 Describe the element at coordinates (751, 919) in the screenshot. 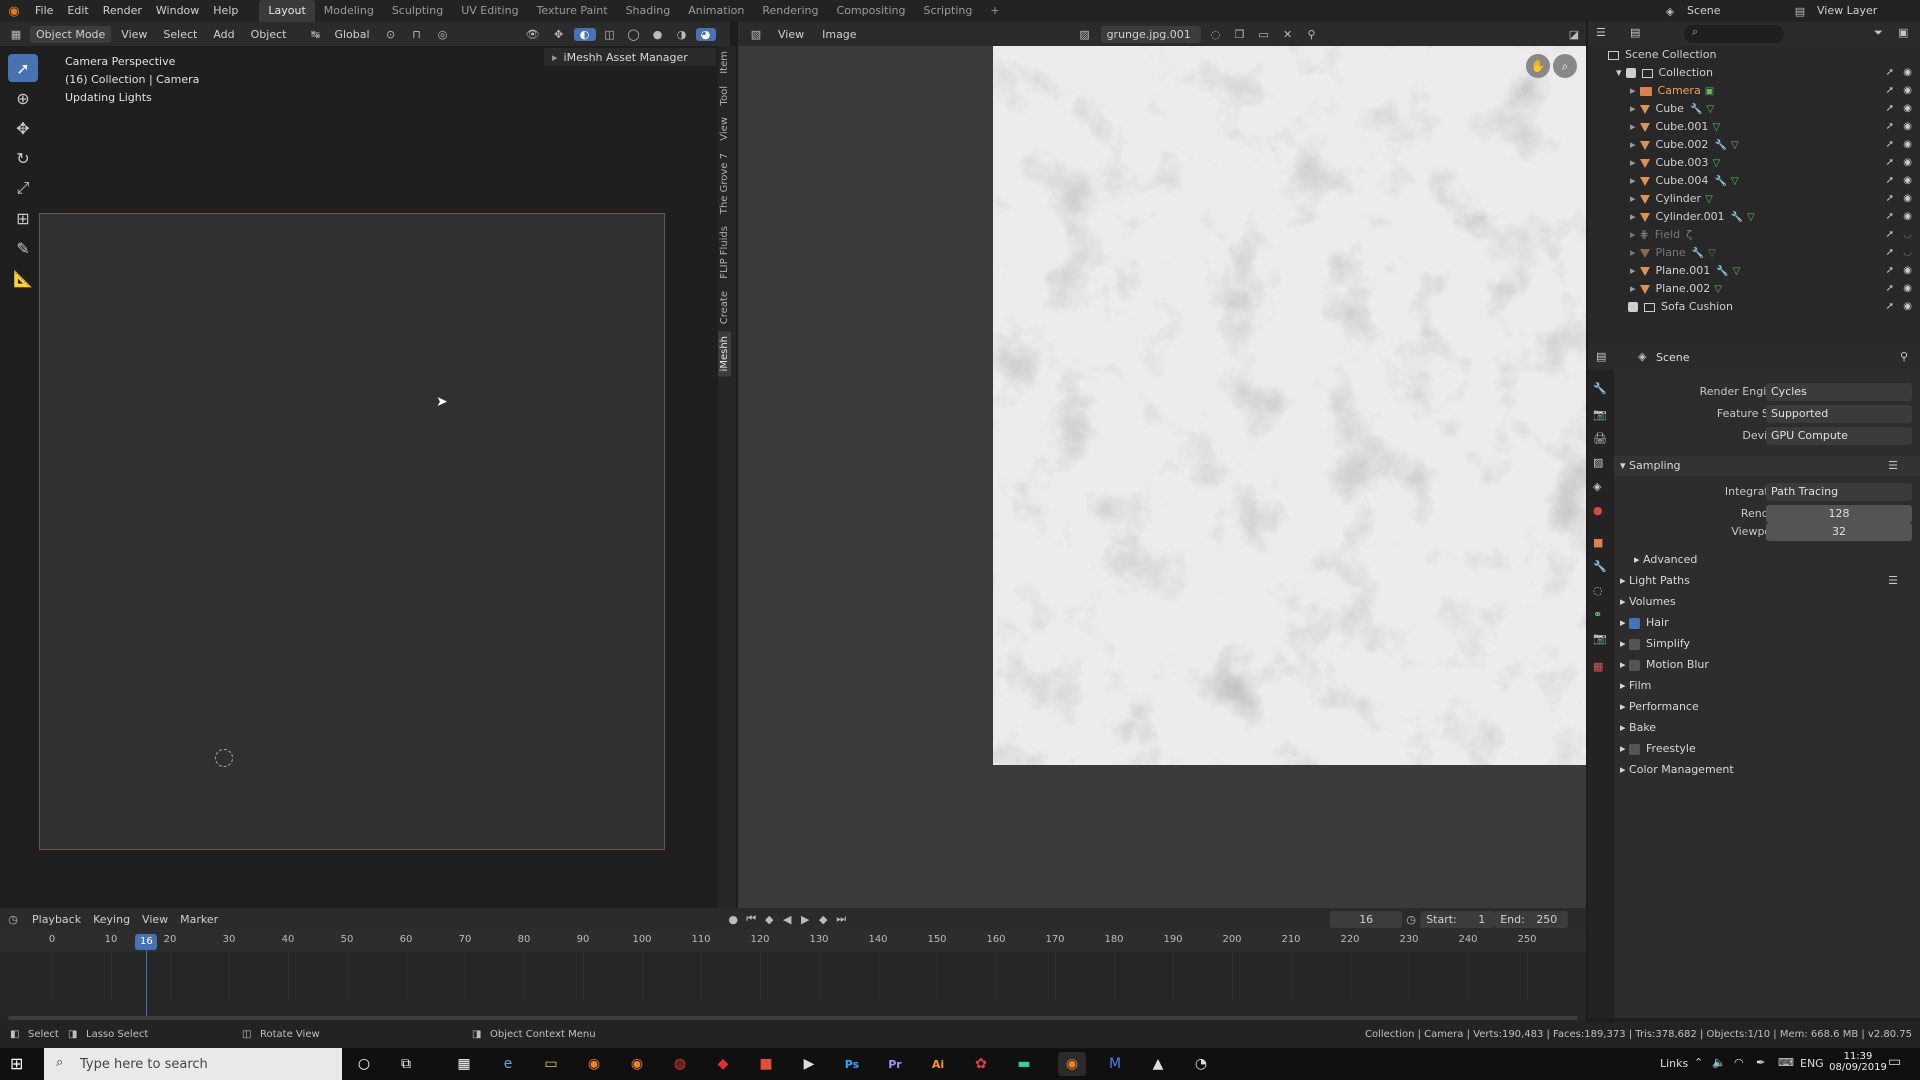

I see `jump-start-icon: ⏮` at that location.